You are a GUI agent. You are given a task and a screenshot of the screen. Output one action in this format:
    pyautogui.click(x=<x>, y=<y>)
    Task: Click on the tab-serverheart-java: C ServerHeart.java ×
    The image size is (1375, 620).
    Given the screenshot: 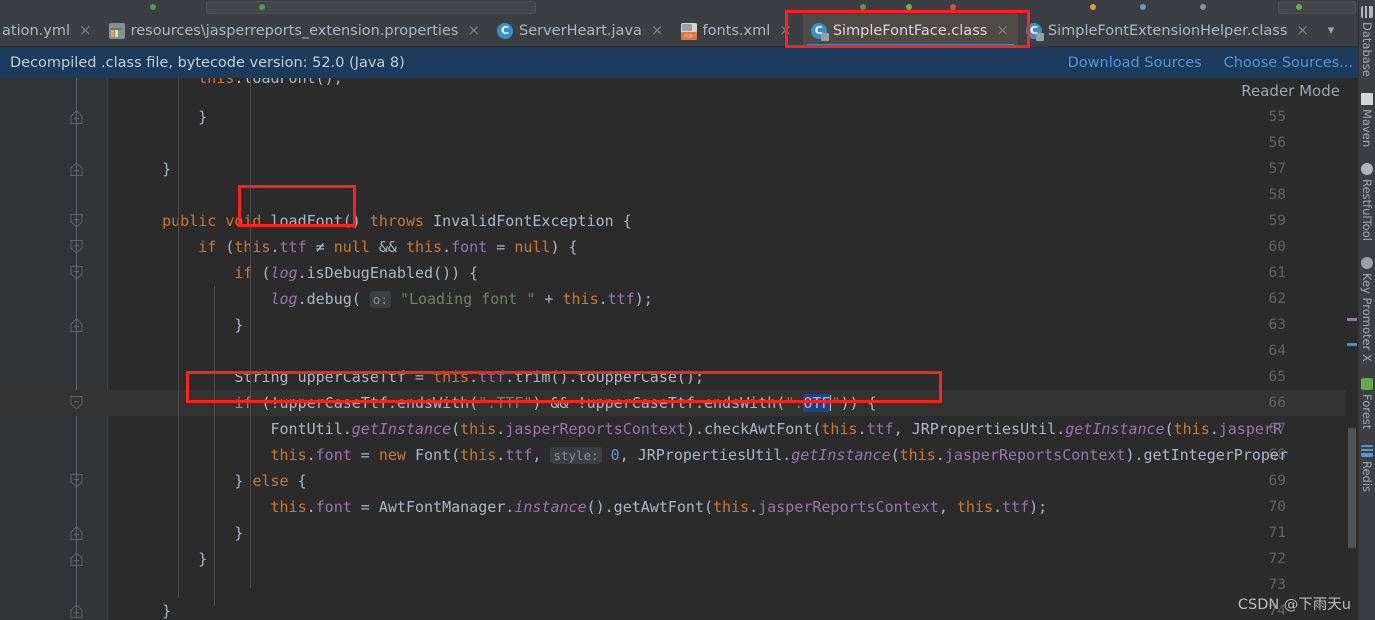 What is the action you would take?
    pyautogui.click(x=580, y=30)
    